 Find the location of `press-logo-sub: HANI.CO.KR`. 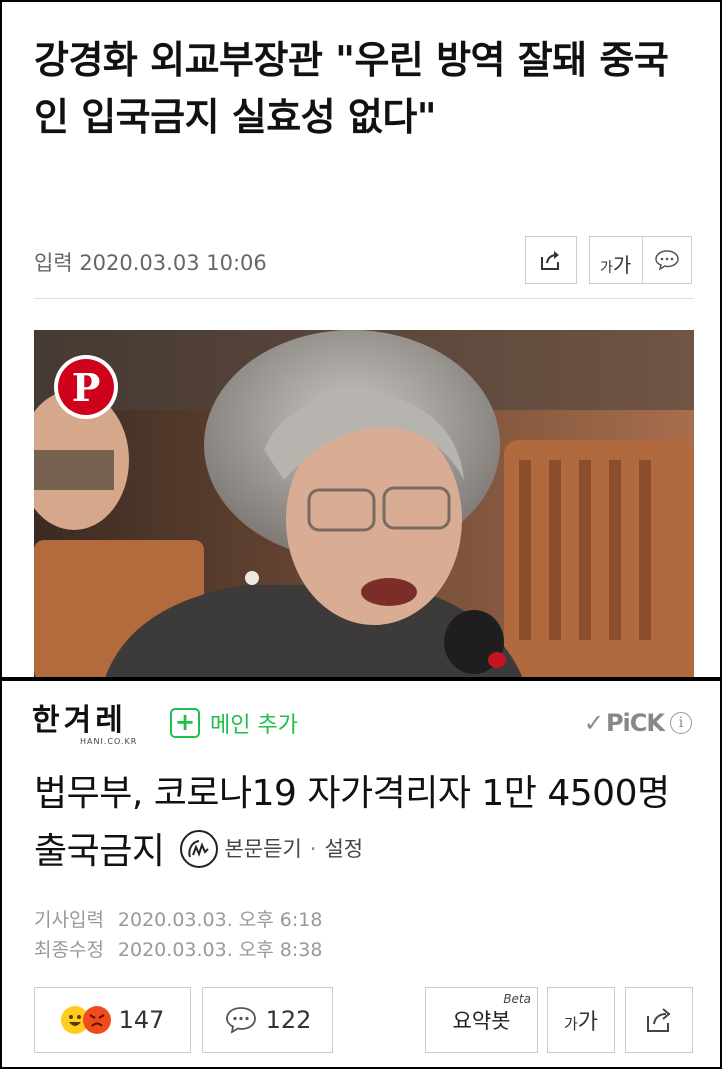

press-logo-sub: HANI.CO.KR is located at coordinates (109, 741).